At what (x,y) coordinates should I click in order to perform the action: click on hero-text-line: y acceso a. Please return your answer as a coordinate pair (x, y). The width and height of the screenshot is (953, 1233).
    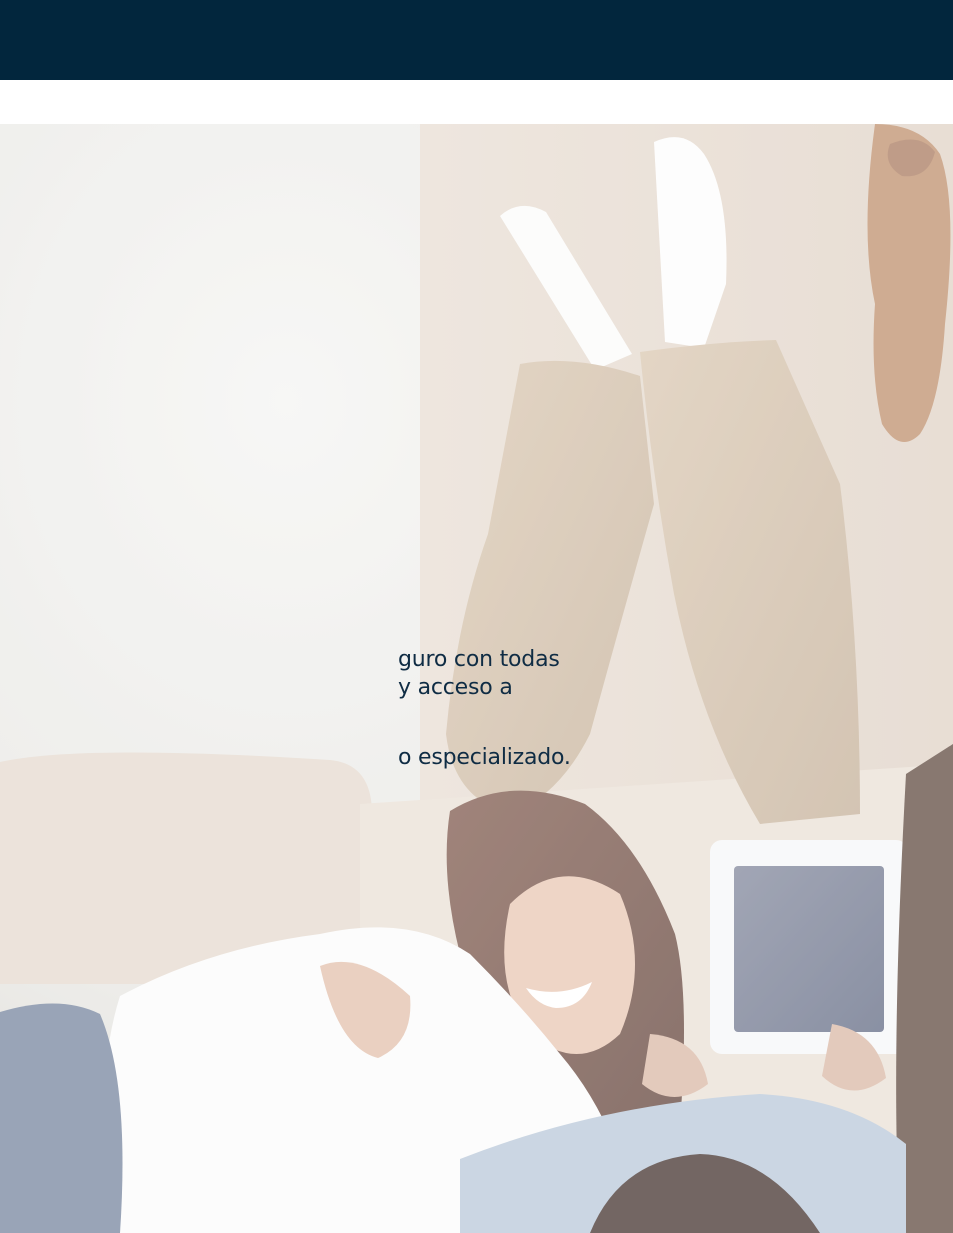
    Looking at the image, I should click on (455, 687).